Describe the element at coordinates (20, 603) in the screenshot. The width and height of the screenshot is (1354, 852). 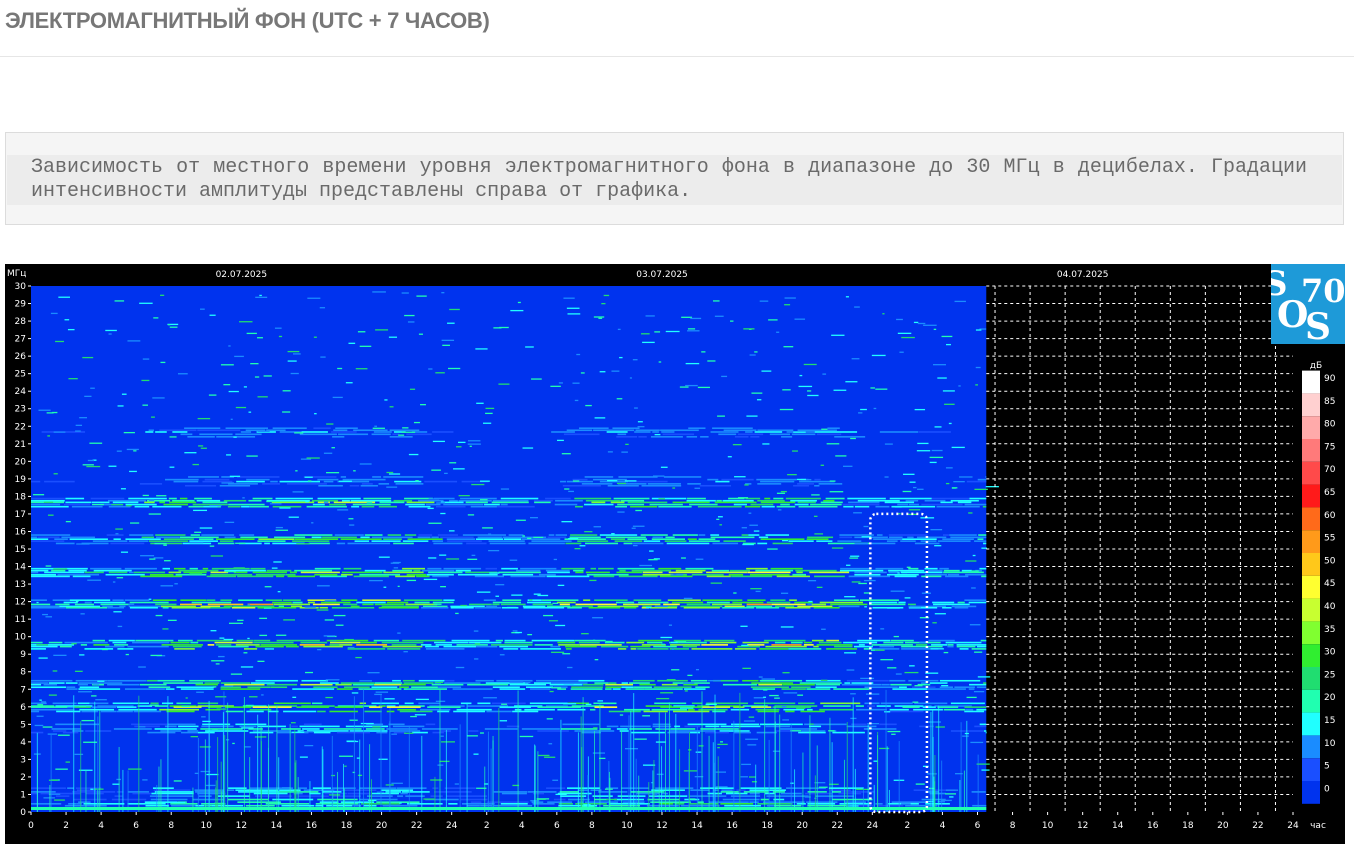
I see `y-tick-label: 12` at that location.